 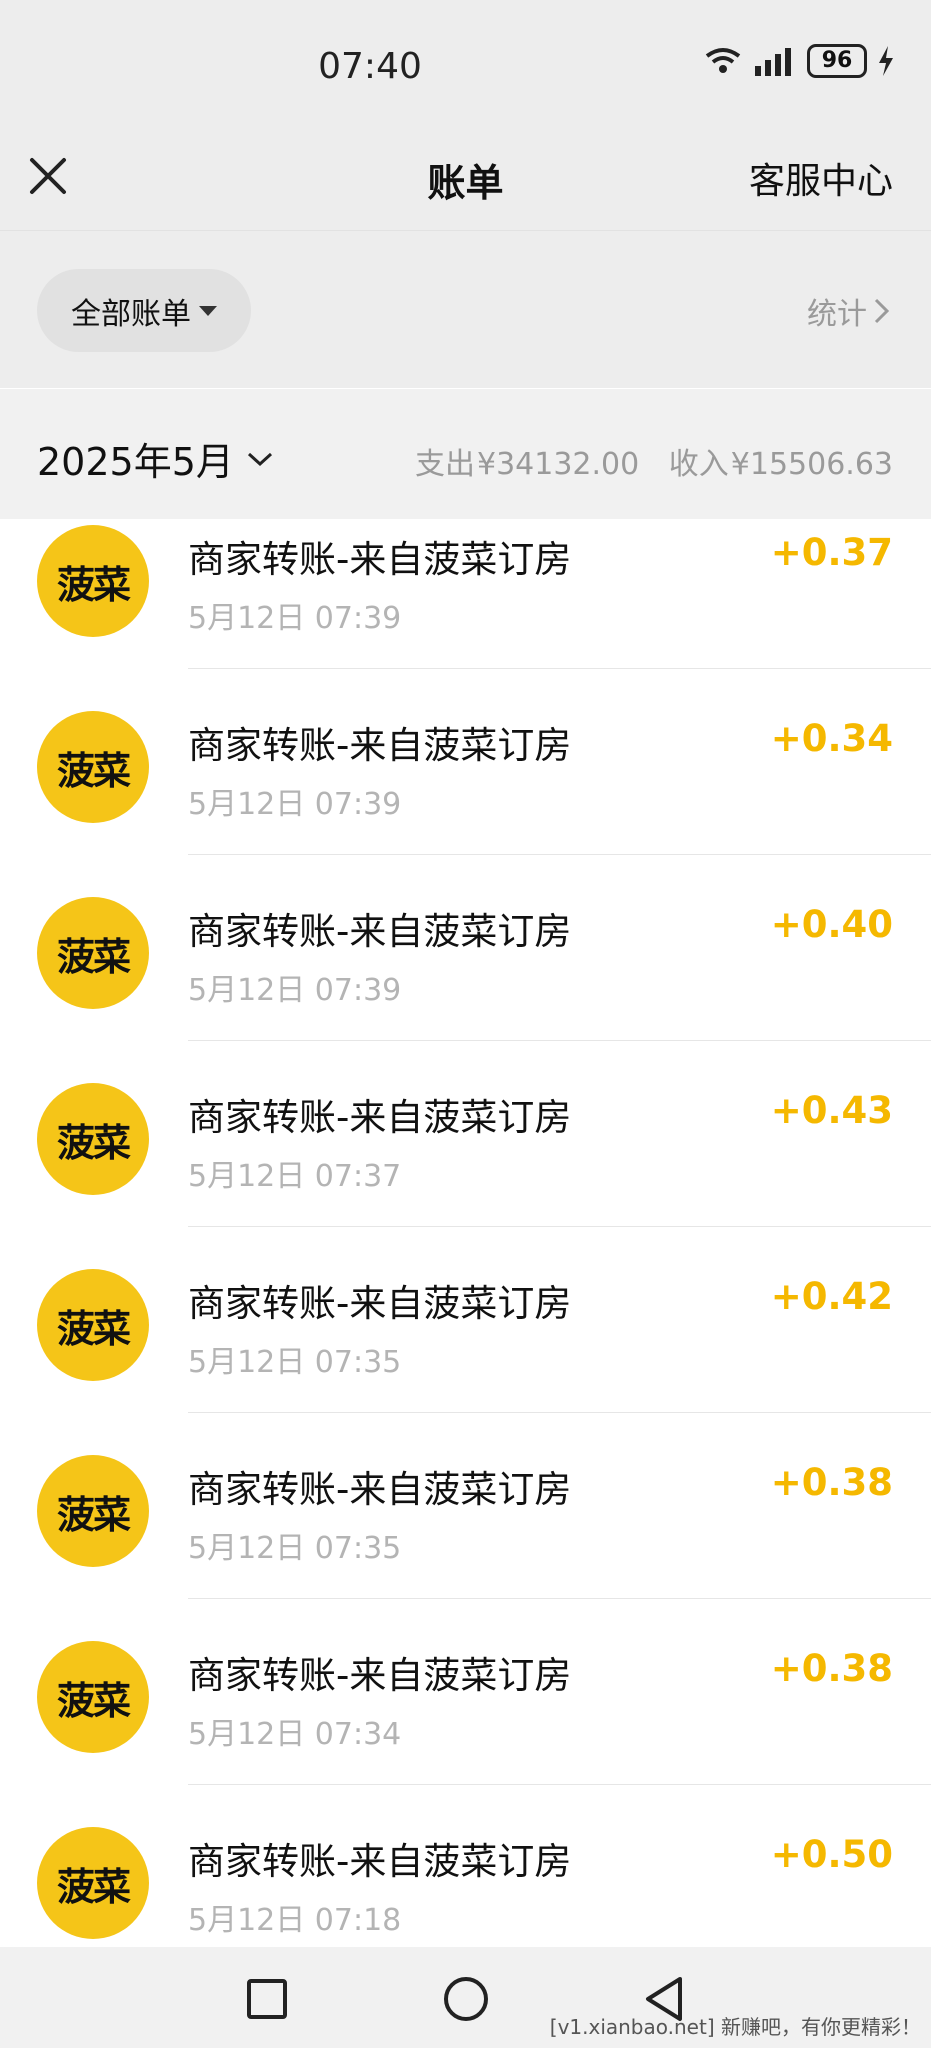 What do you see at coordinates (831, 1296) in the screenshot?
I see `transaction-amount: +0.42` at bounding box center [831, 1296].